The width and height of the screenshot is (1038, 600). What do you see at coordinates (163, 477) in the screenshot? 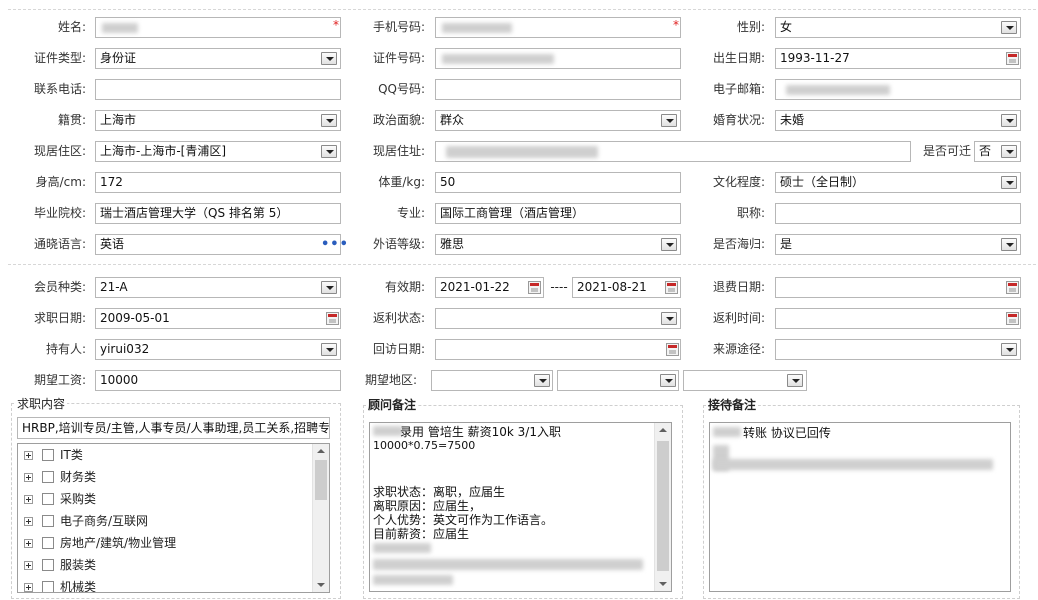
I see `tree-item-finance: 财务类` at bounding box center [163, 477].